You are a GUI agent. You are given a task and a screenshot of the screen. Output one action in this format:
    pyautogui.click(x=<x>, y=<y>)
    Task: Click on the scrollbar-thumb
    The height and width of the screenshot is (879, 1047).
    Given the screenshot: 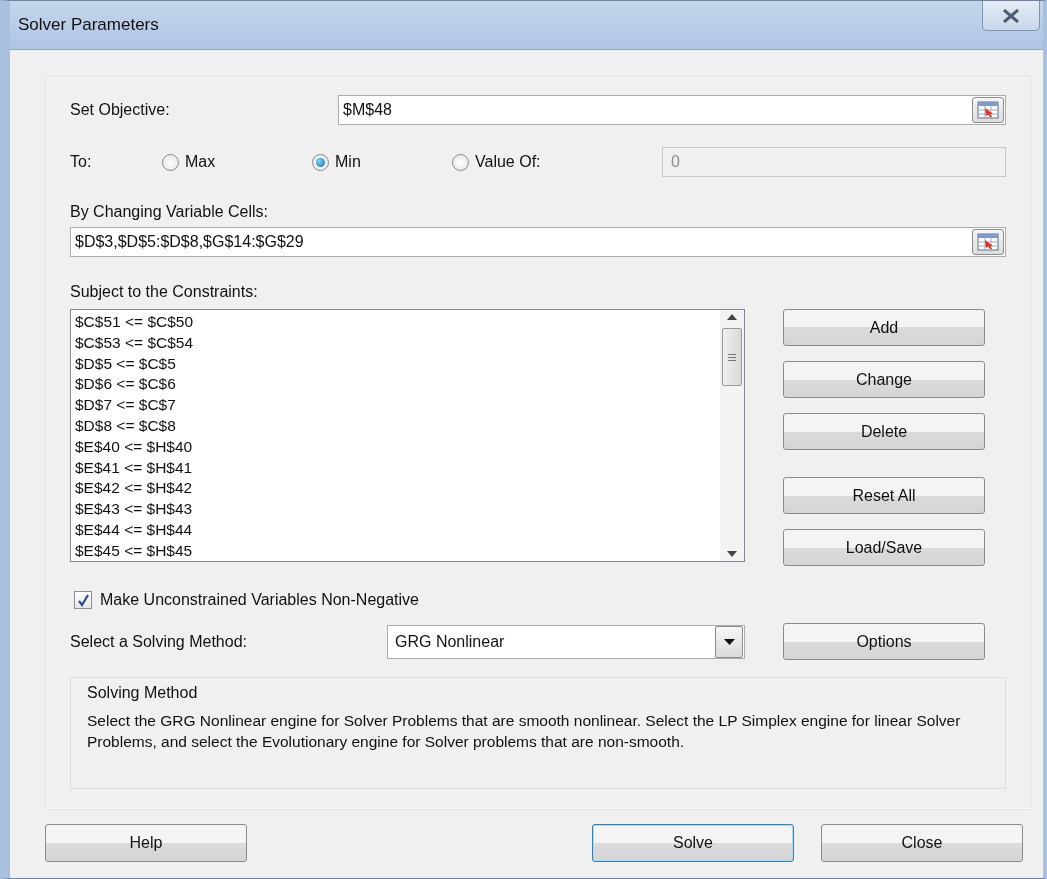 What is the action you would take?
    pyautogui.click(x=732, y=357)
    